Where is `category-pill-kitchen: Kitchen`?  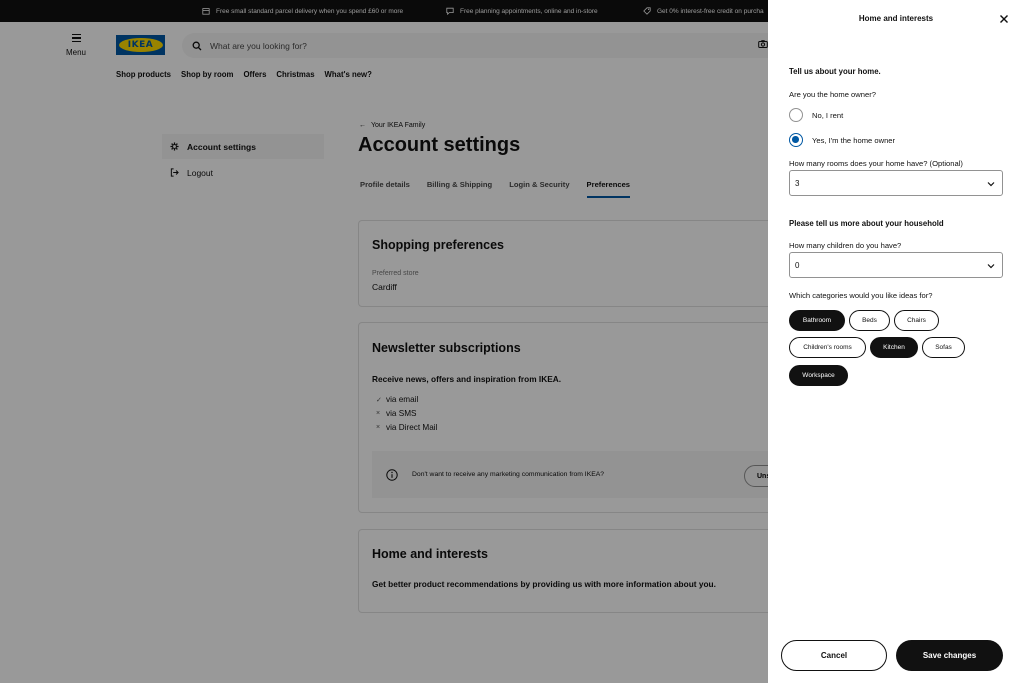
category-pill-kitchen: Kitchen is located at coordinates (894, 347).